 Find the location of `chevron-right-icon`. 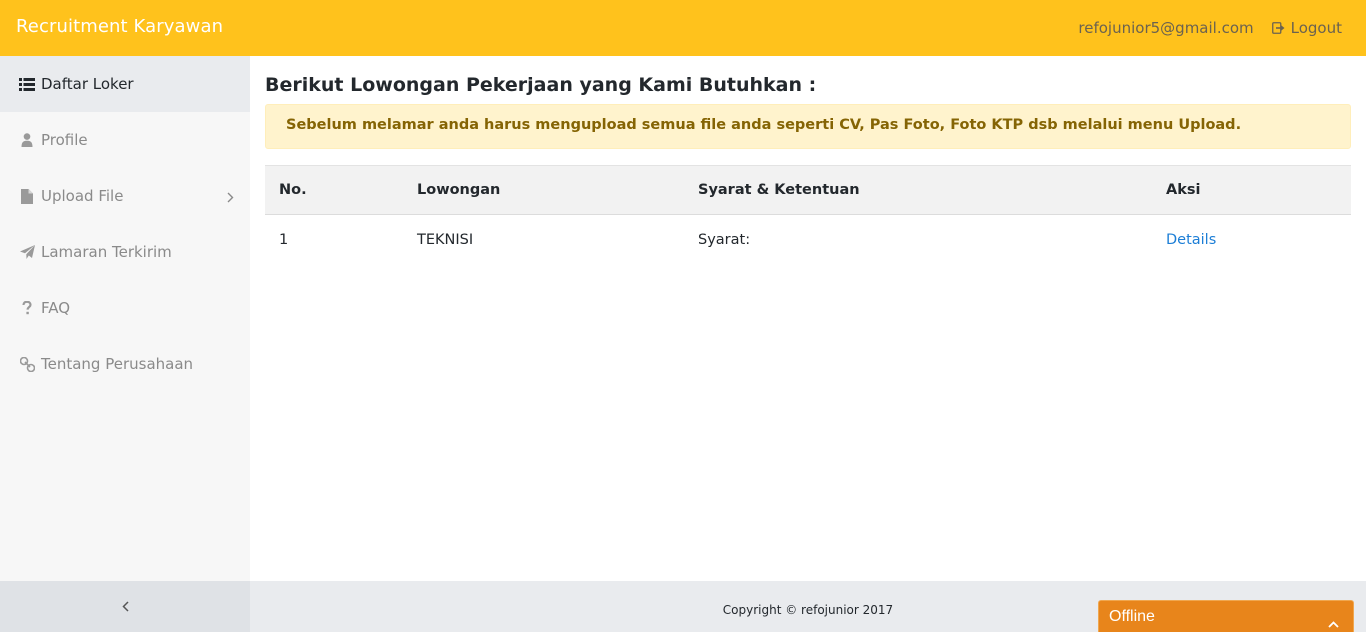

chevron-right-icon is located at coordinates (230, 198).